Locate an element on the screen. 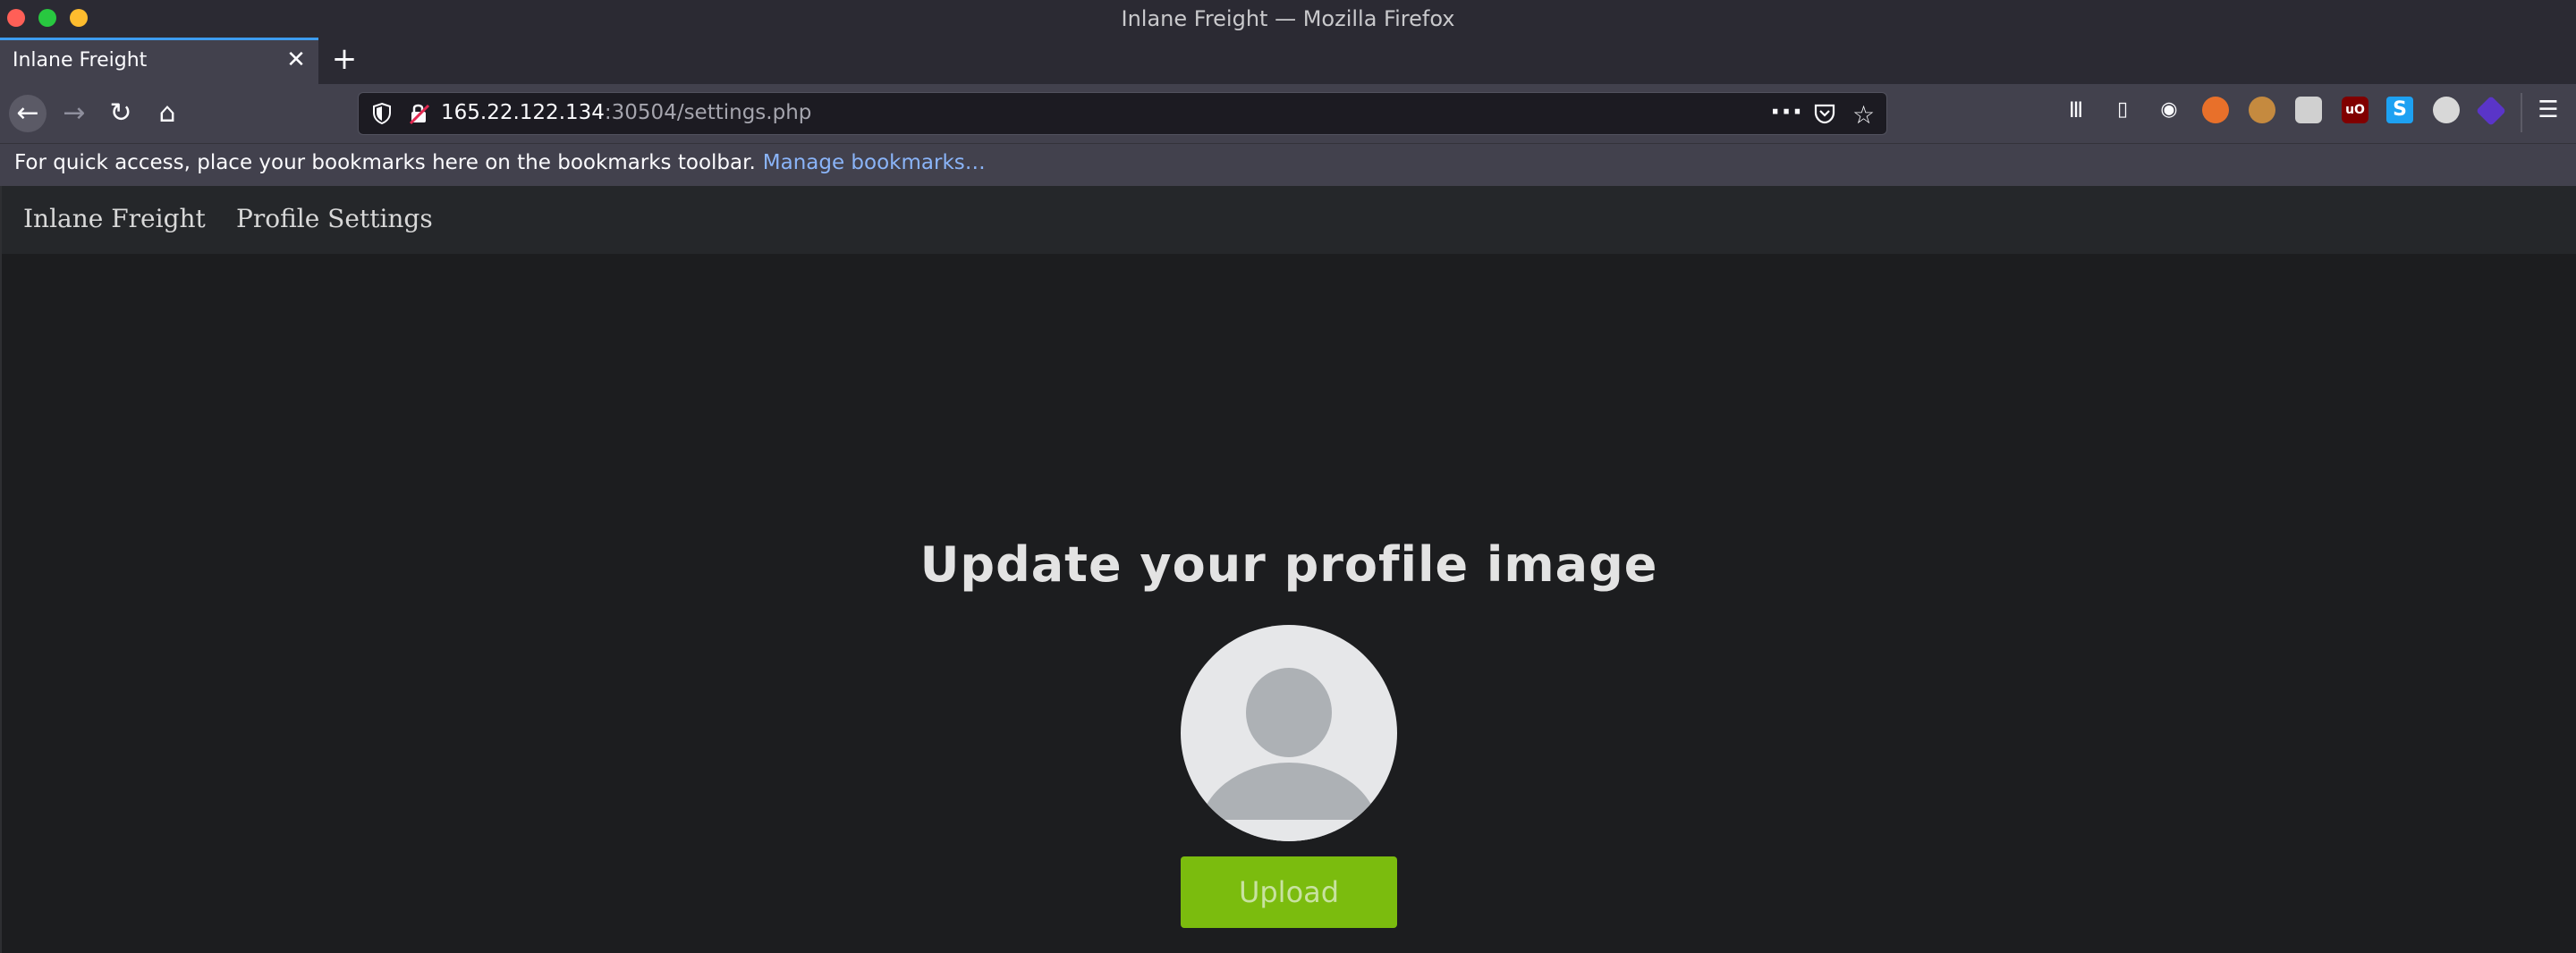 The height and width of the screenshot is (953, 2576). profile-settings-link: Profile Settings is located at coordinates (334, 218).